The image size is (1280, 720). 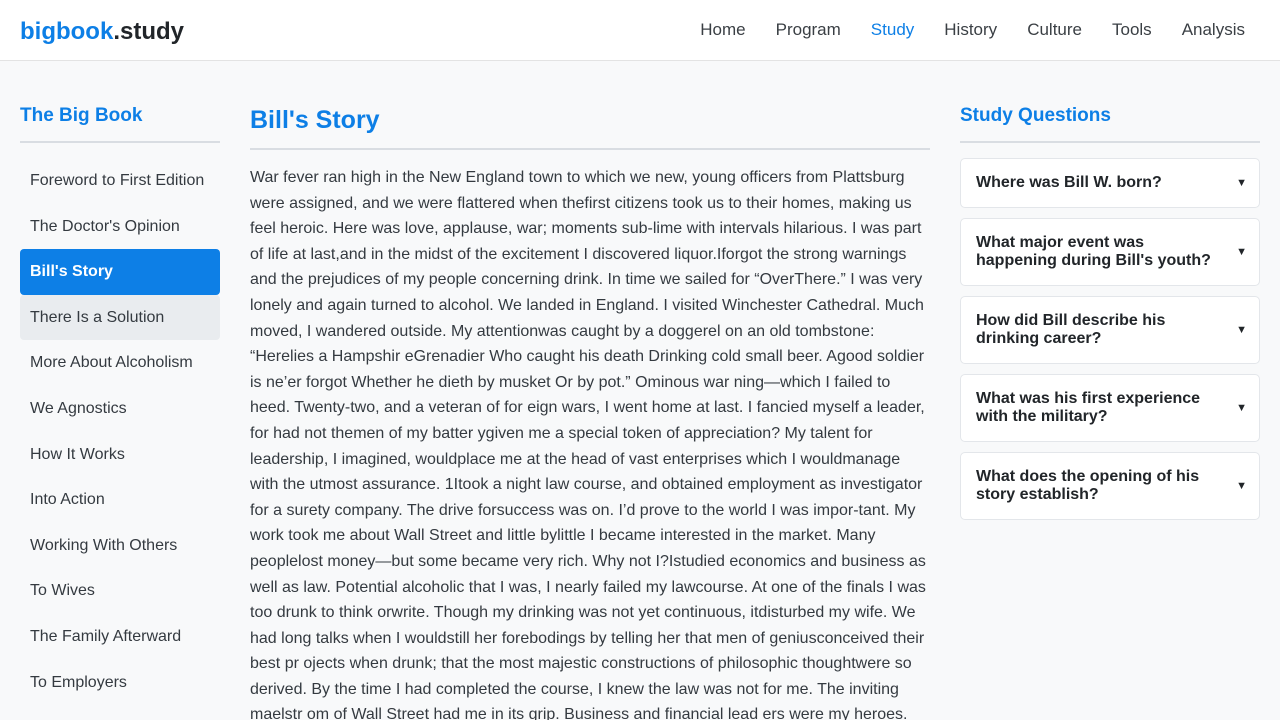 What do you see at coordinates (120, 455) in the screenshot?
I see `sidebar-item-how-it-works: How It Works` at bounding box center [120, 455].